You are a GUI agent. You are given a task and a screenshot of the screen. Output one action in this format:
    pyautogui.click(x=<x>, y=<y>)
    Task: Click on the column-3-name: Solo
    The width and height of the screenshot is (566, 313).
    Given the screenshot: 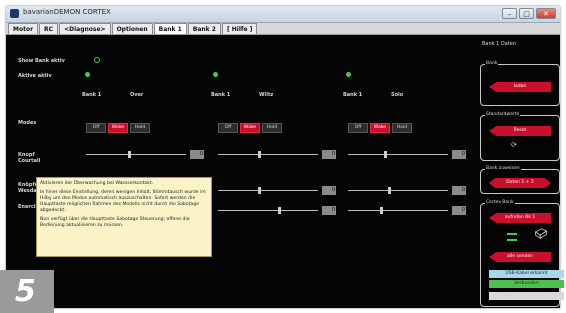 What is the action you would take?
    pyautogui.click(x=397, y=95)
    